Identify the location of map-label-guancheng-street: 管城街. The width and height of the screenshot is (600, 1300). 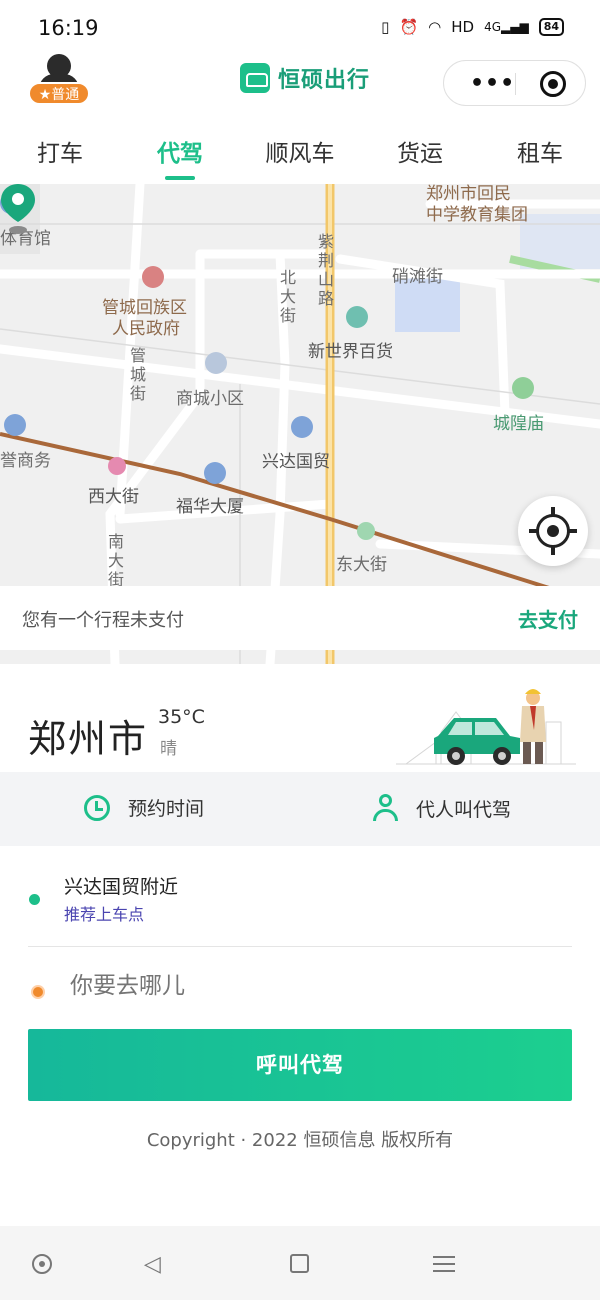
(138, 374).